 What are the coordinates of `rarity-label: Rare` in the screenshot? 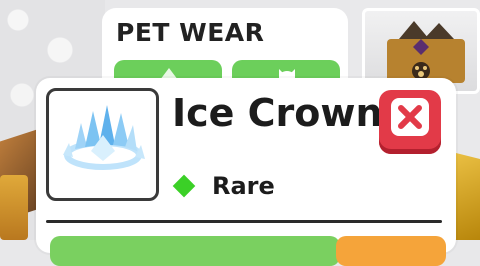 It's located at (243, 186).